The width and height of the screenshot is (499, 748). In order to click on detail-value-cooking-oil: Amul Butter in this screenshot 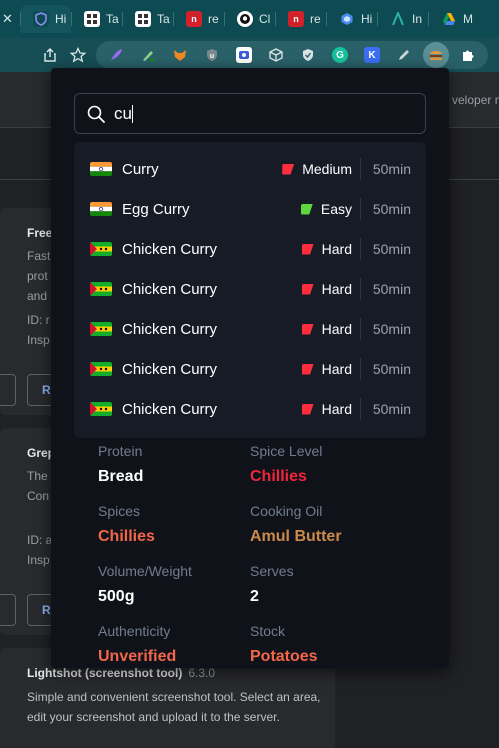, I will do `click(296, 536)`.